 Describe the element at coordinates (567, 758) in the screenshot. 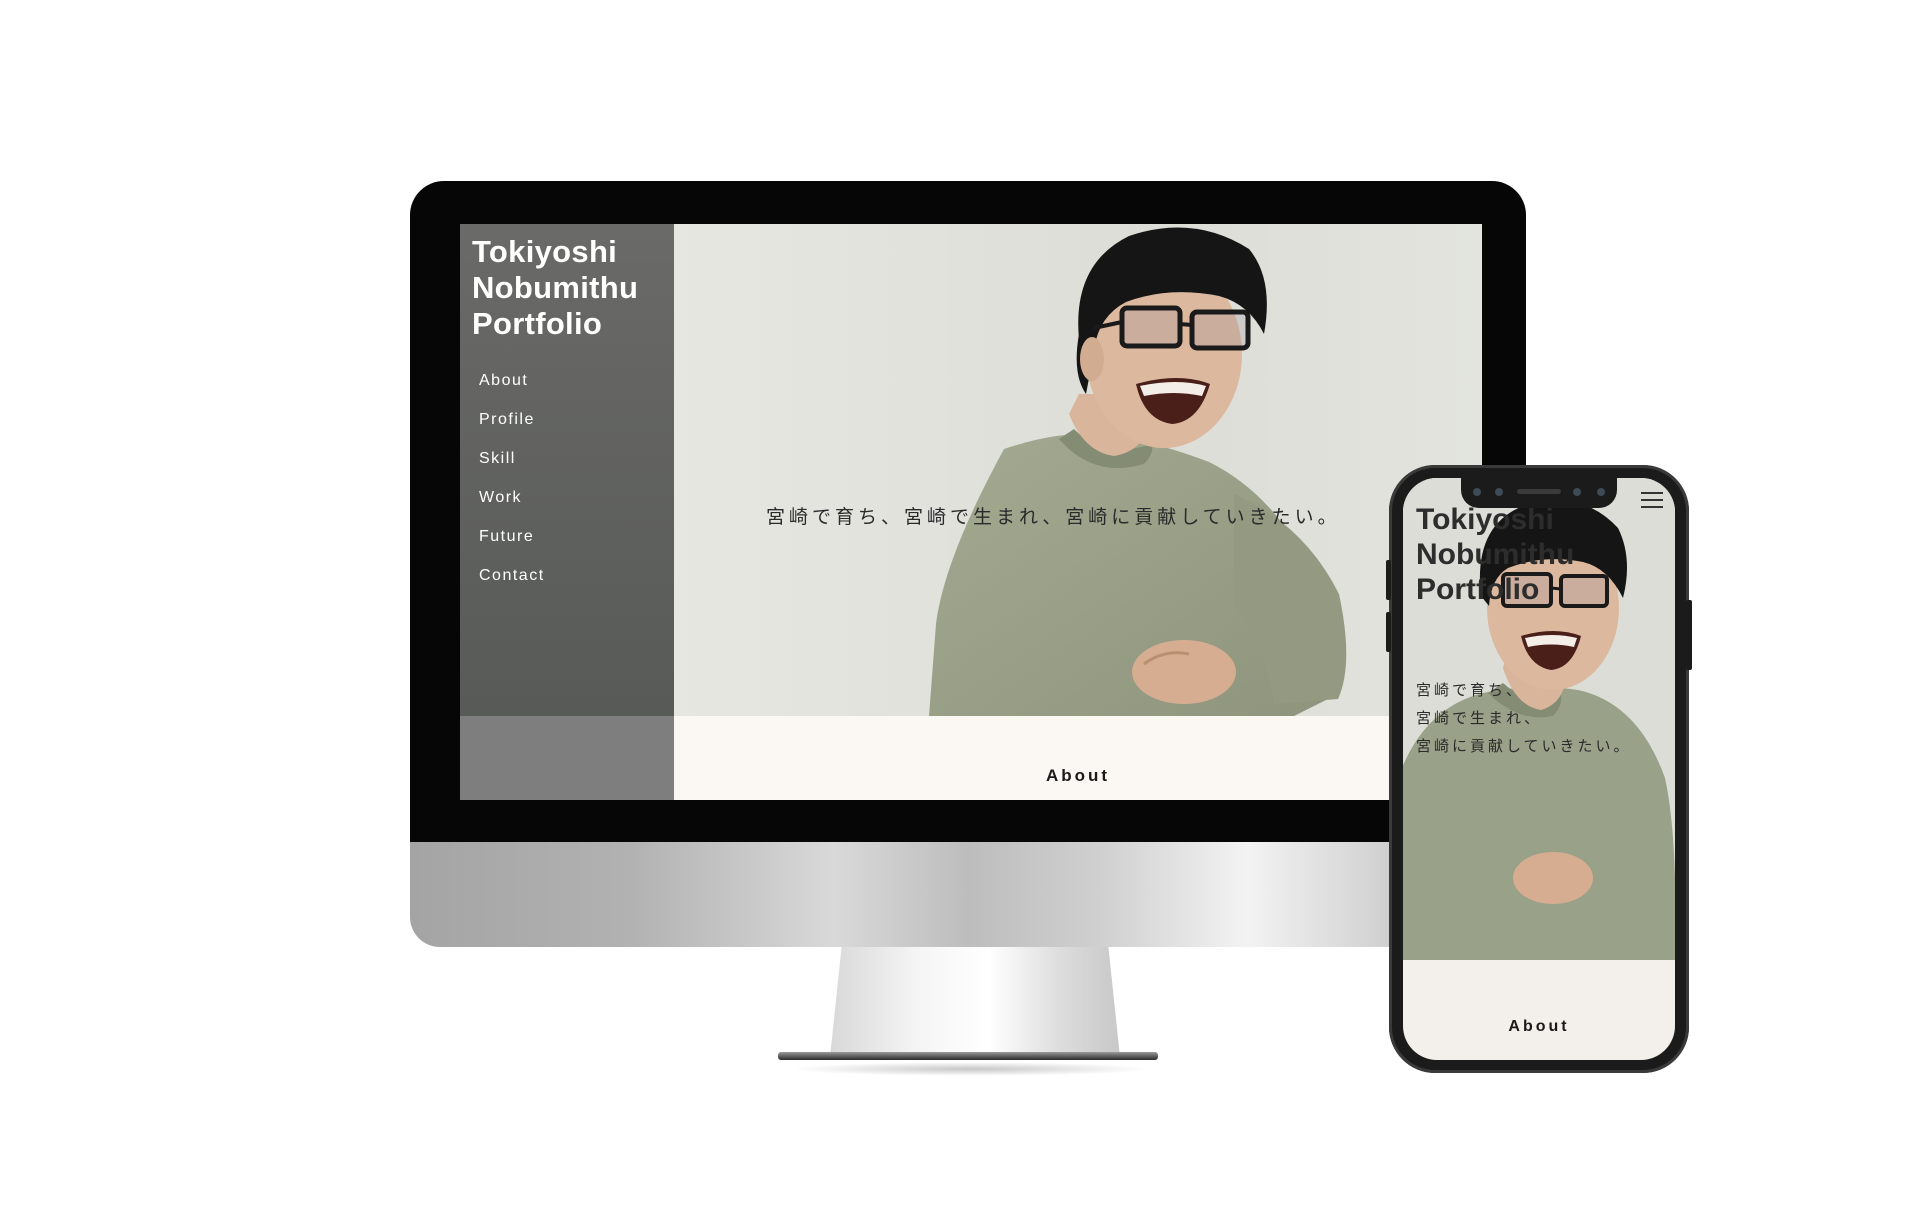

I see `sidebar-footer-block` at that location.